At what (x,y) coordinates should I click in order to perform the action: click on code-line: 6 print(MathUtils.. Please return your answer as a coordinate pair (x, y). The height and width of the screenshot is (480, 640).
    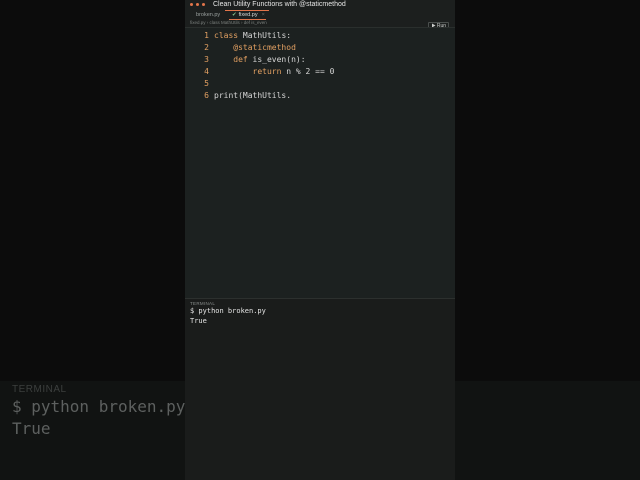
    Looking at the image, I should click on (238, 96).